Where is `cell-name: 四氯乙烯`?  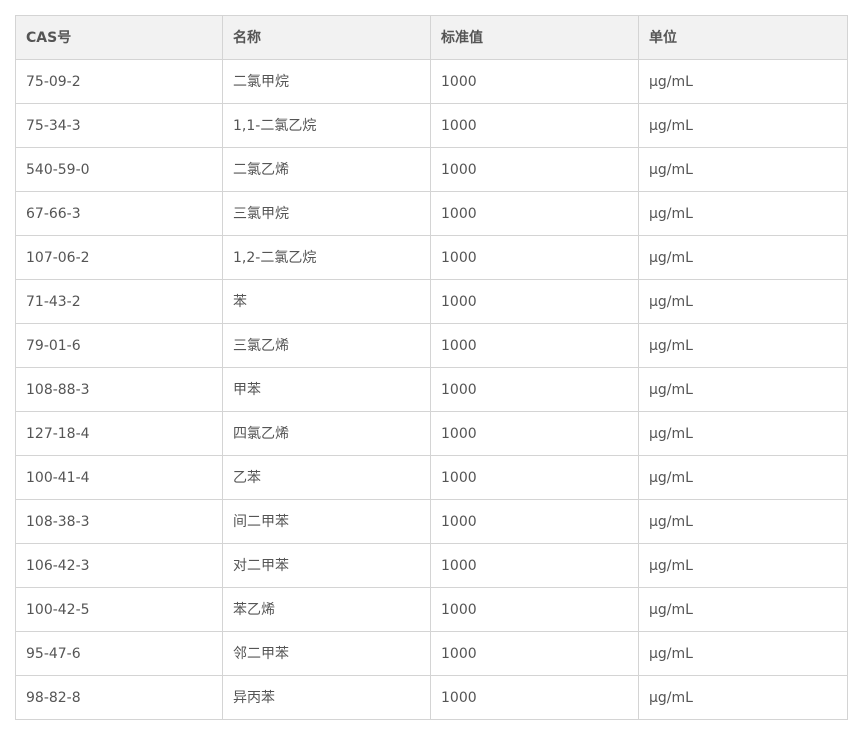
cell-name: 四氯乙烯 is located at coordinates (326, 433).